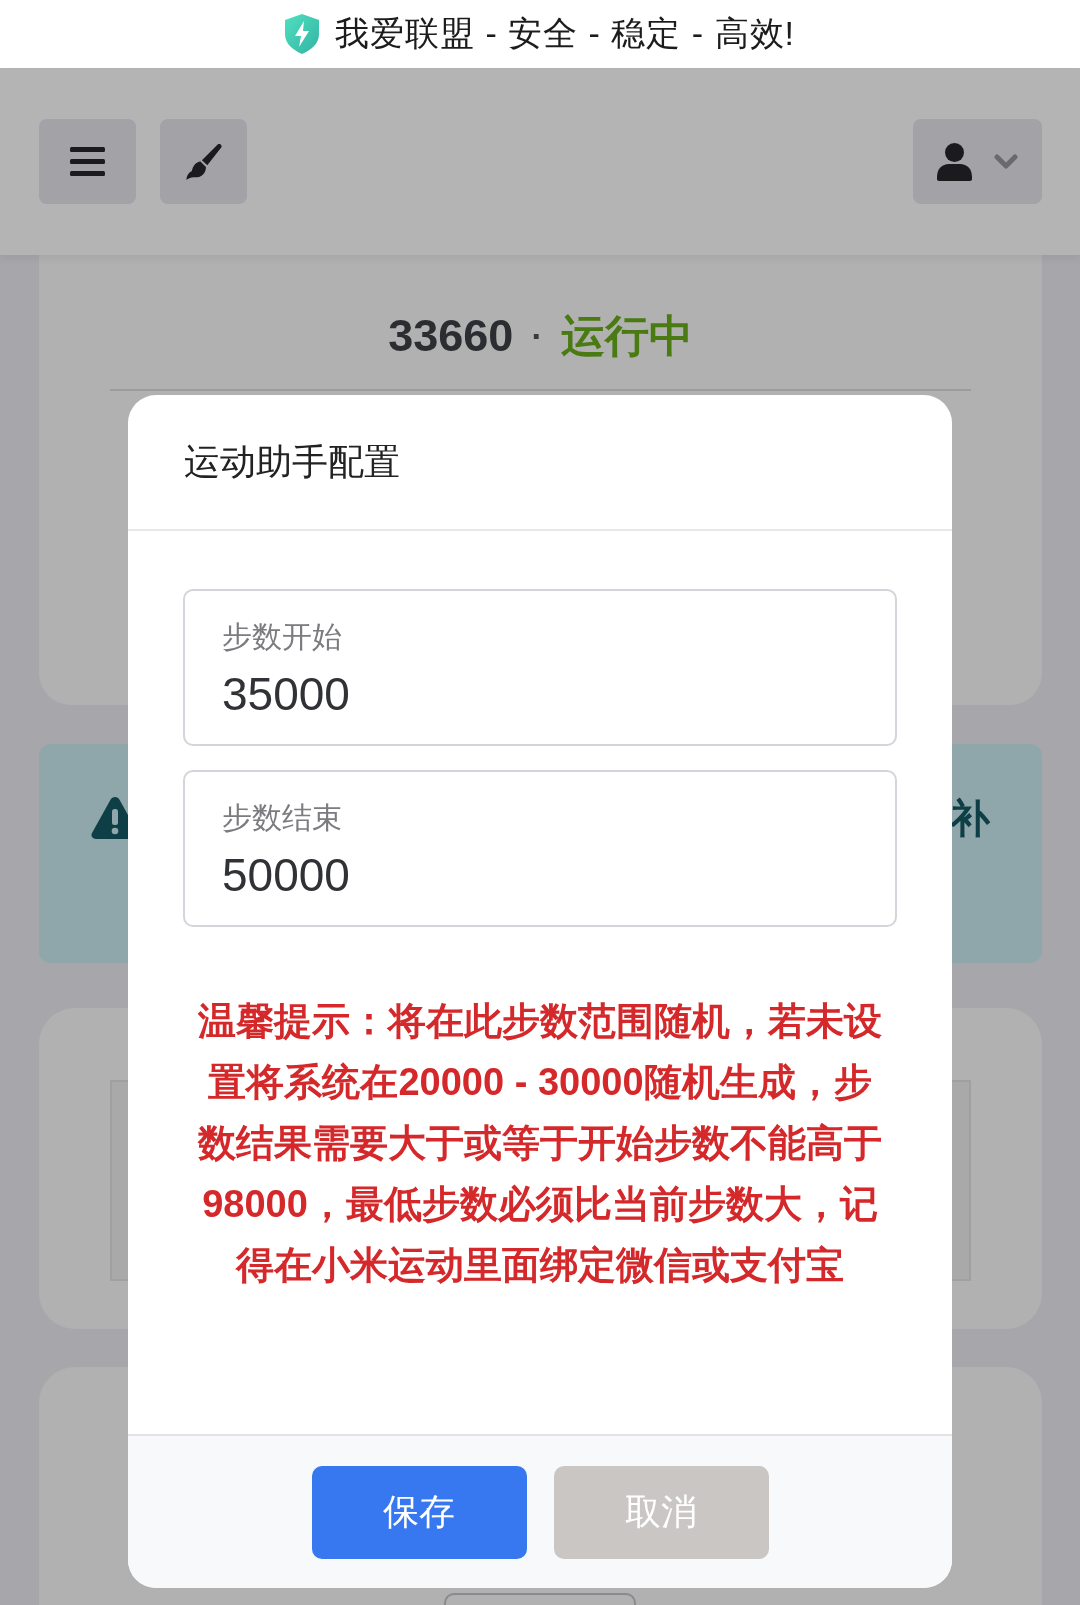 This screenshot has width=1080, height=1605. What do you see at coordinates (539, 1143) in the screenshot?
I see `notice-text: 温馨提示：将在此步数范围随机，若未设置将系统在20000 - 30000随机生成，步数结果需要大于或等于开始步数不能高于98000，最低步数必须比当前步数大，记得在小米运动里面绑定微信或支付宝` at bounding box center [539, 1143].